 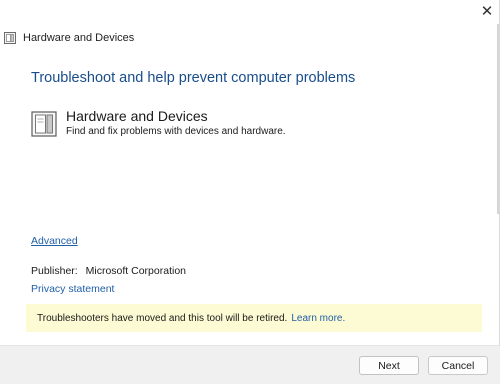 What do you see at coordinates (389, 365) in the screenshot?
I see `next-button: Next` at bounding box center [389, 365].